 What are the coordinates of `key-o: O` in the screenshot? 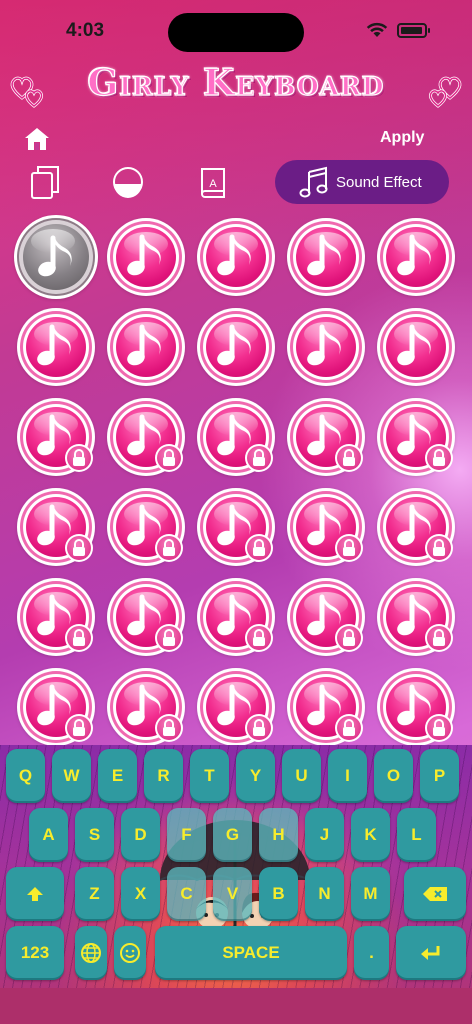 It's located at (393, 776).